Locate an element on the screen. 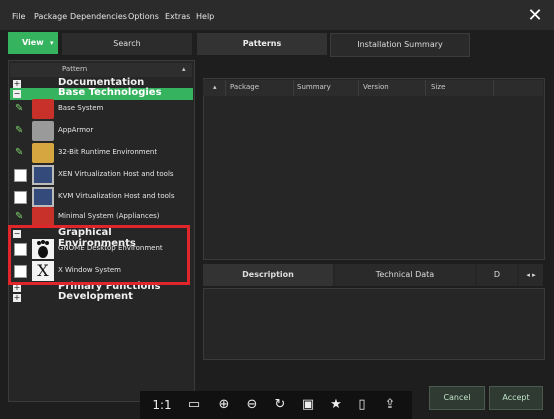 This screenshot has height=419, width=554. image-viewer-toolbar: 1:1 ▭ ⊕ ⊖ ↻ ▣ ★ ▯ ⇪ is located at coordinates (276, 405).